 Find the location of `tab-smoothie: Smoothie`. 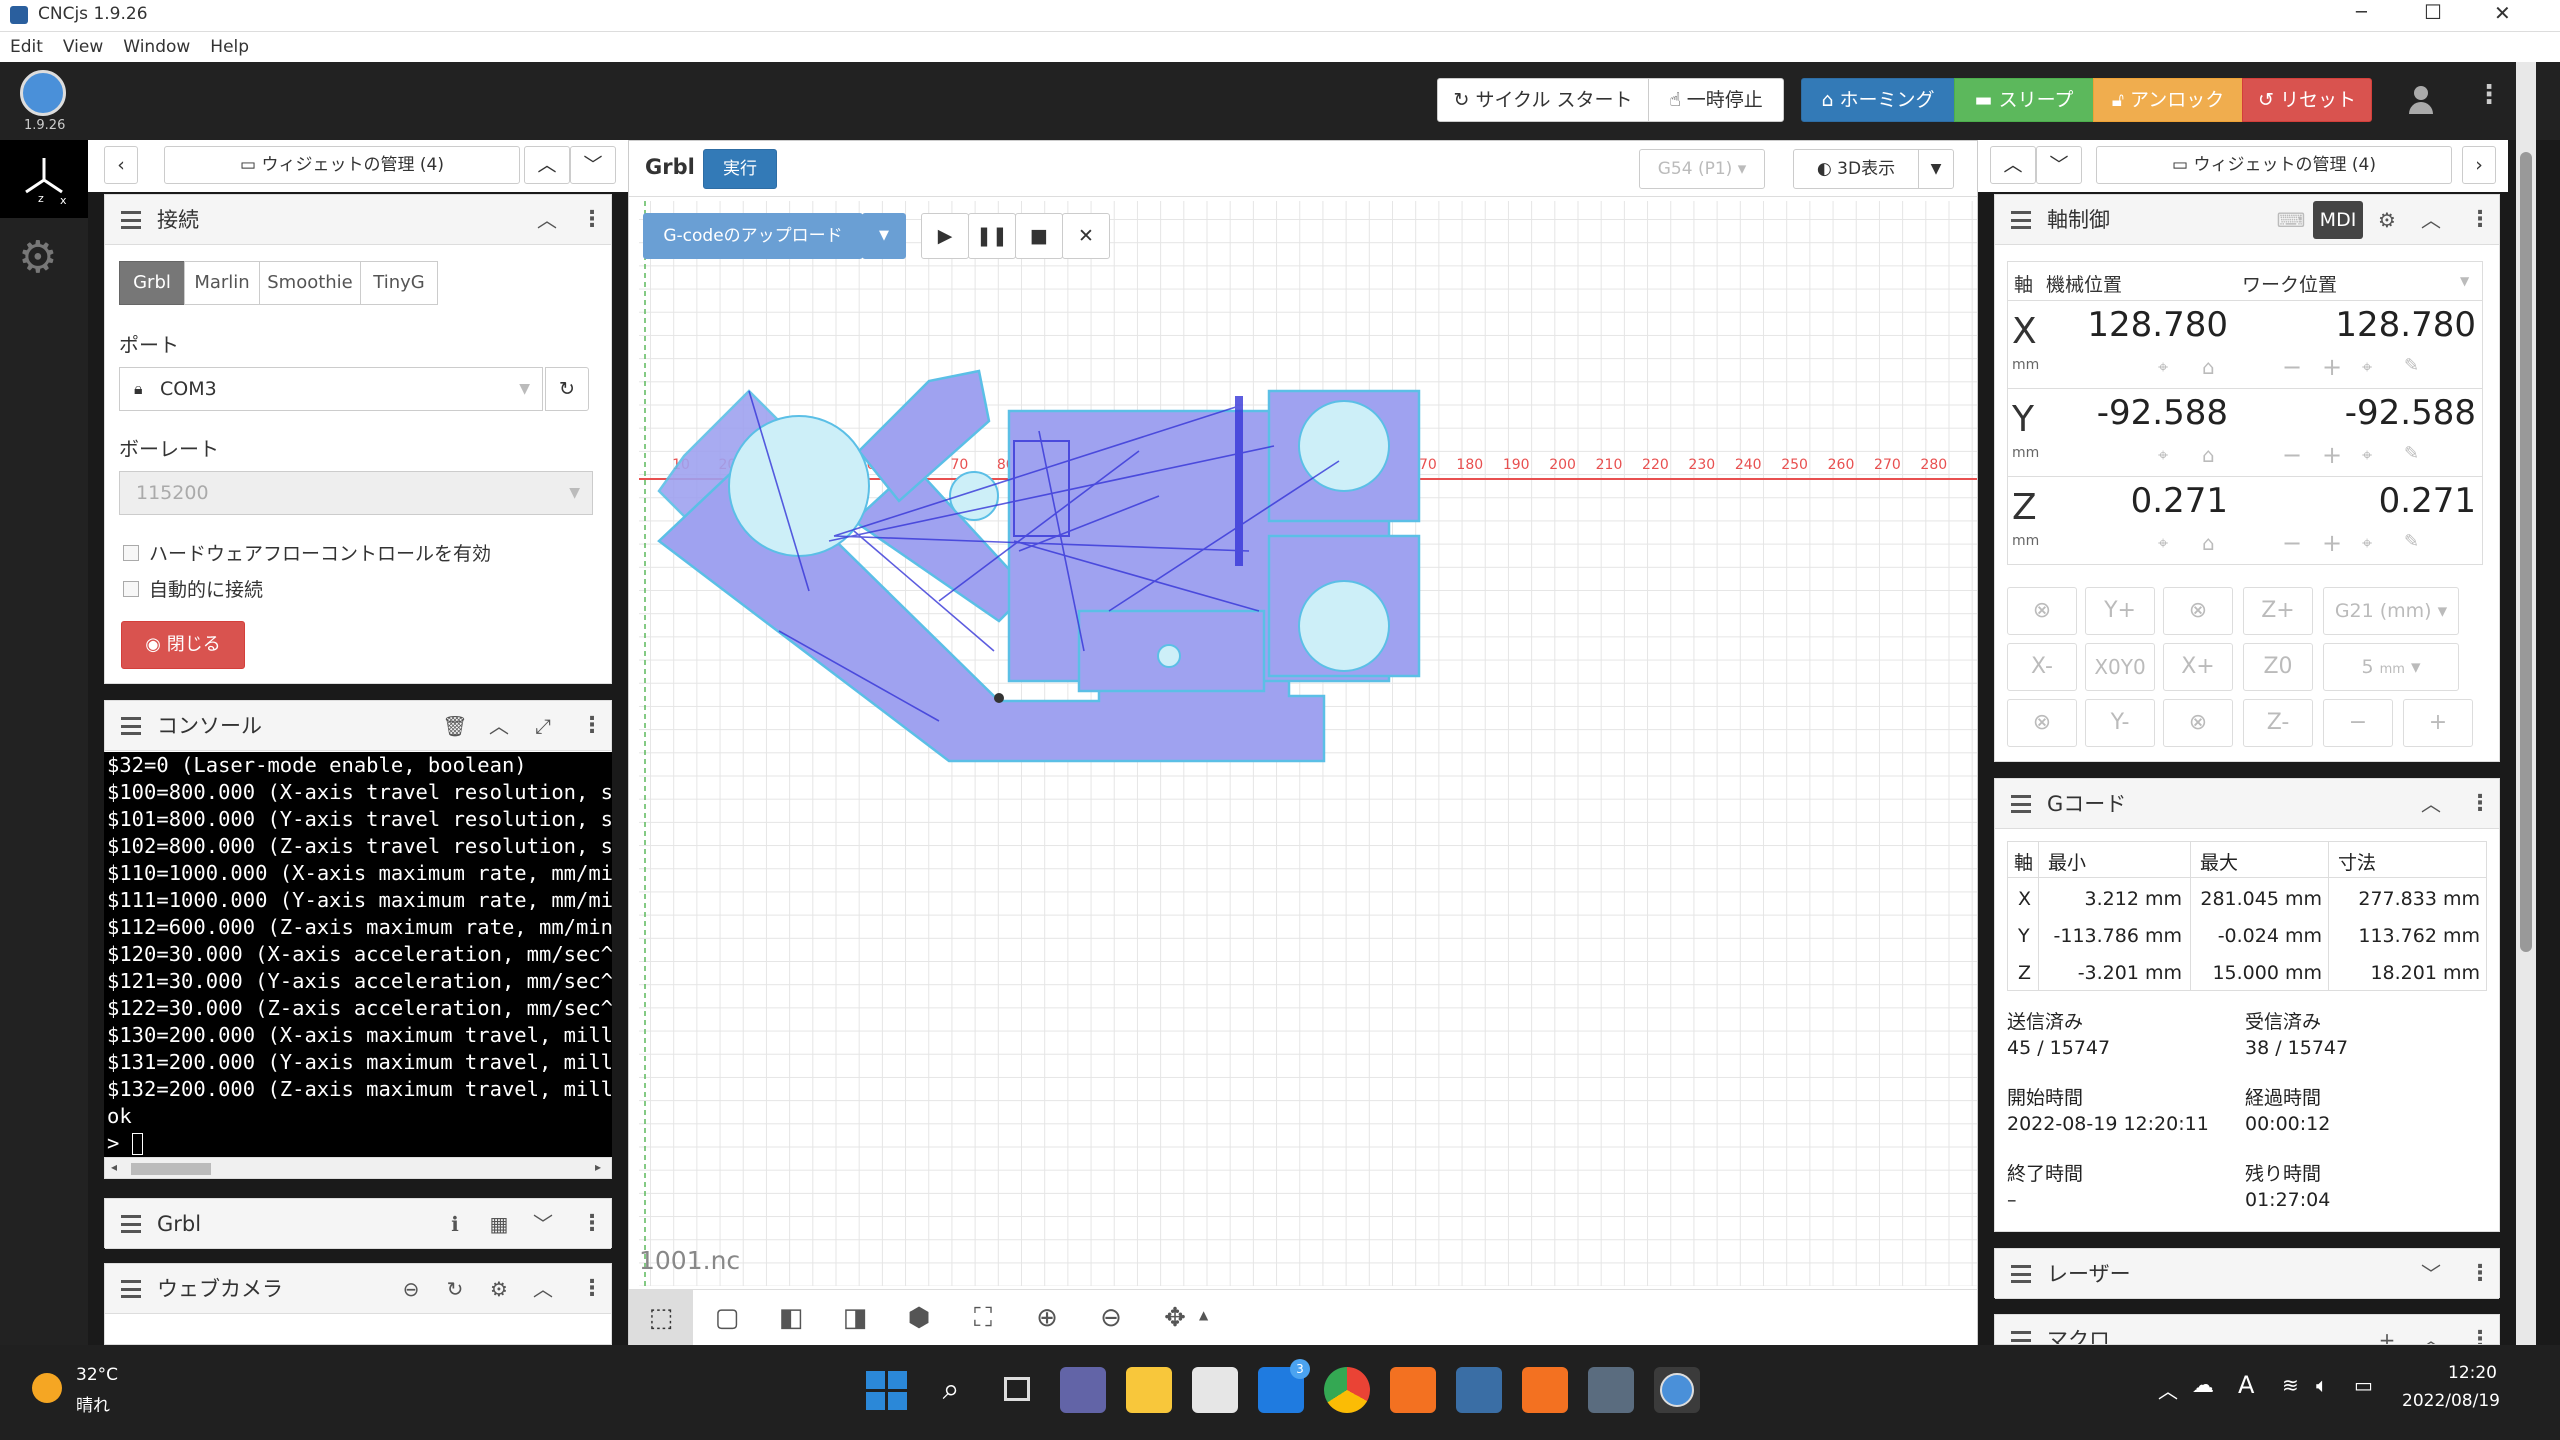

tab-smoothie: Smoothie is located at coordinates (310, 283).